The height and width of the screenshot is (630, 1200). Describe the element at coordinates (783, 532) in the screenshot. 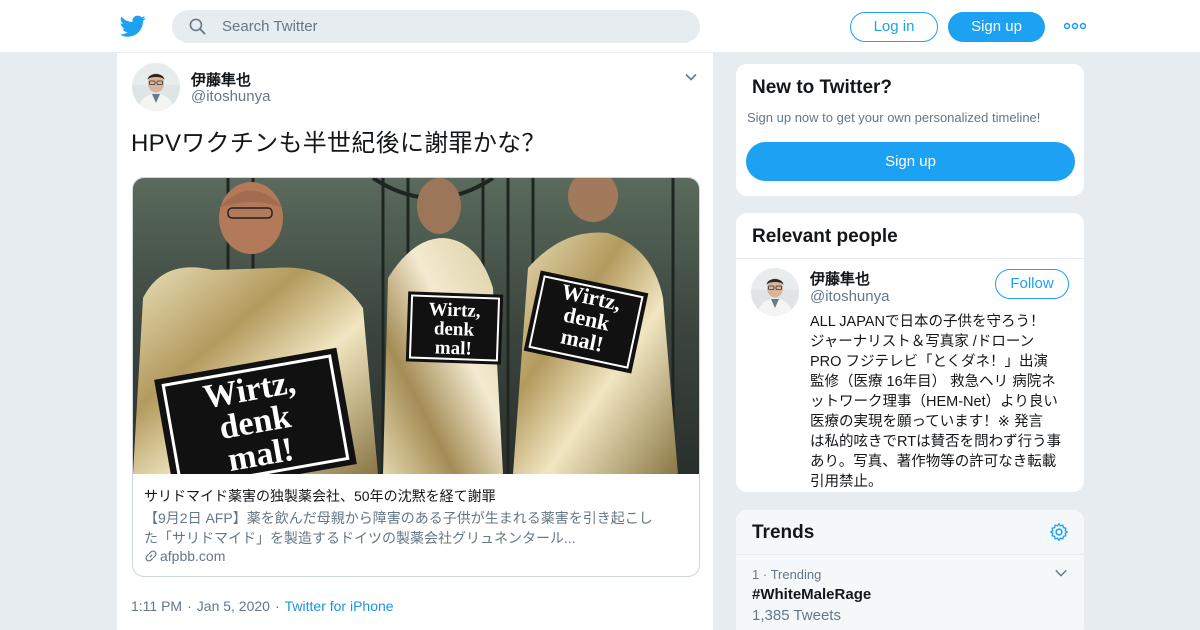

I see `trends-title: Trends` at that location.